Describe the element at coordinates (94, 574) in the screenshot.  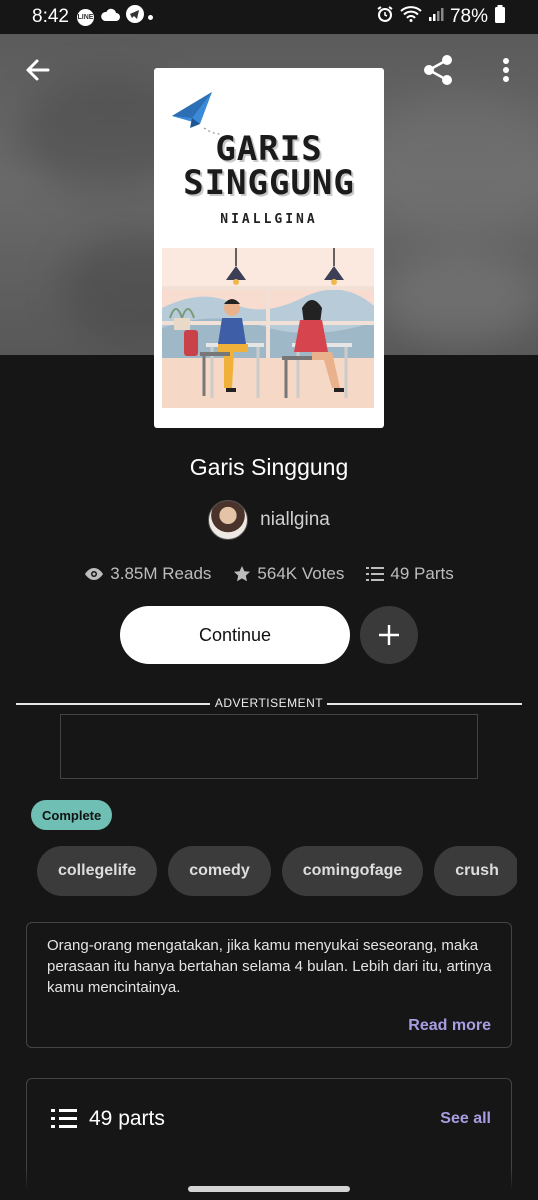
I see `eye-icon` at that location.